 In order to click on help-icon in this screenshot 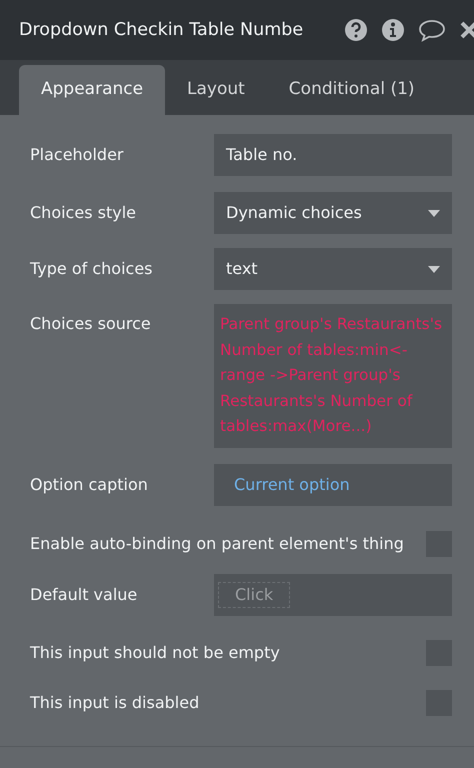, I will do `click(356, 30)`.